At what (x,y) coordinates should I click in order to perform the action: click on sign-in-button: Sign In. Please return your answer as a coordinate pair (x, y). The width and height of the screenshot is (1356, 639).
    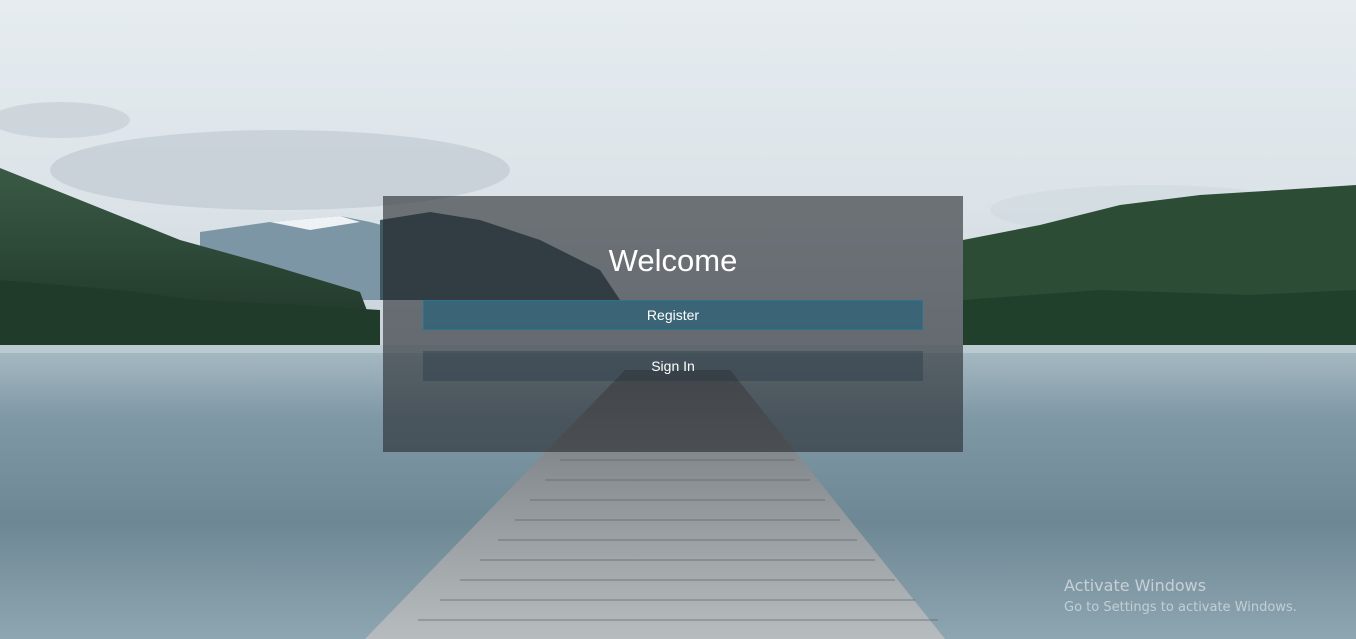
    Looking at the image, I should click on (673, 366).